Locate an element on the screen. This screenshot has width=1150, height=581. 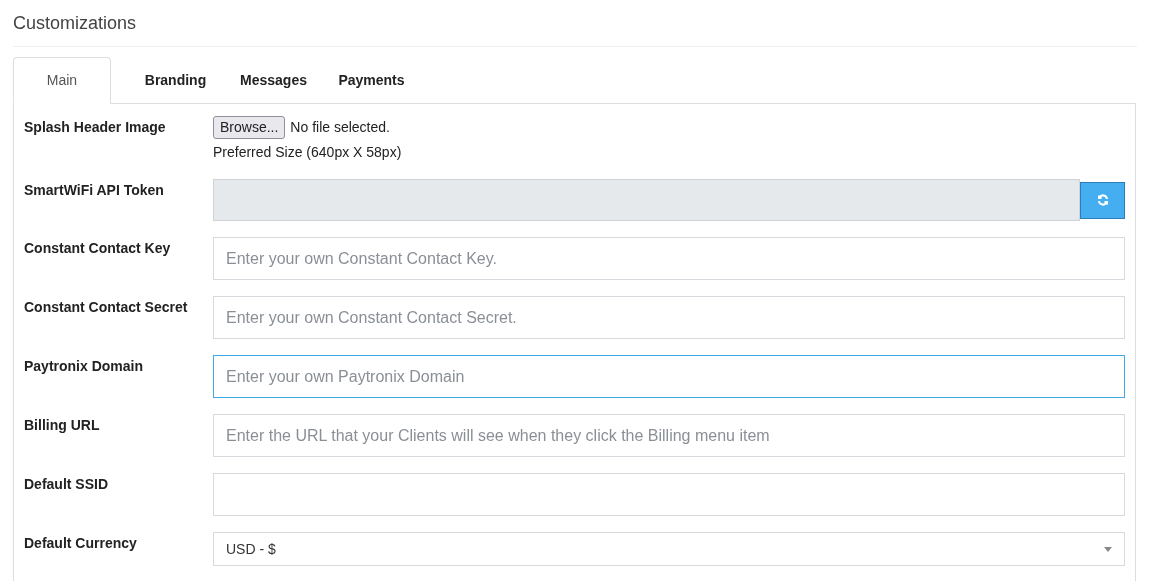
tab: Main is located at coordinates (62, 80).